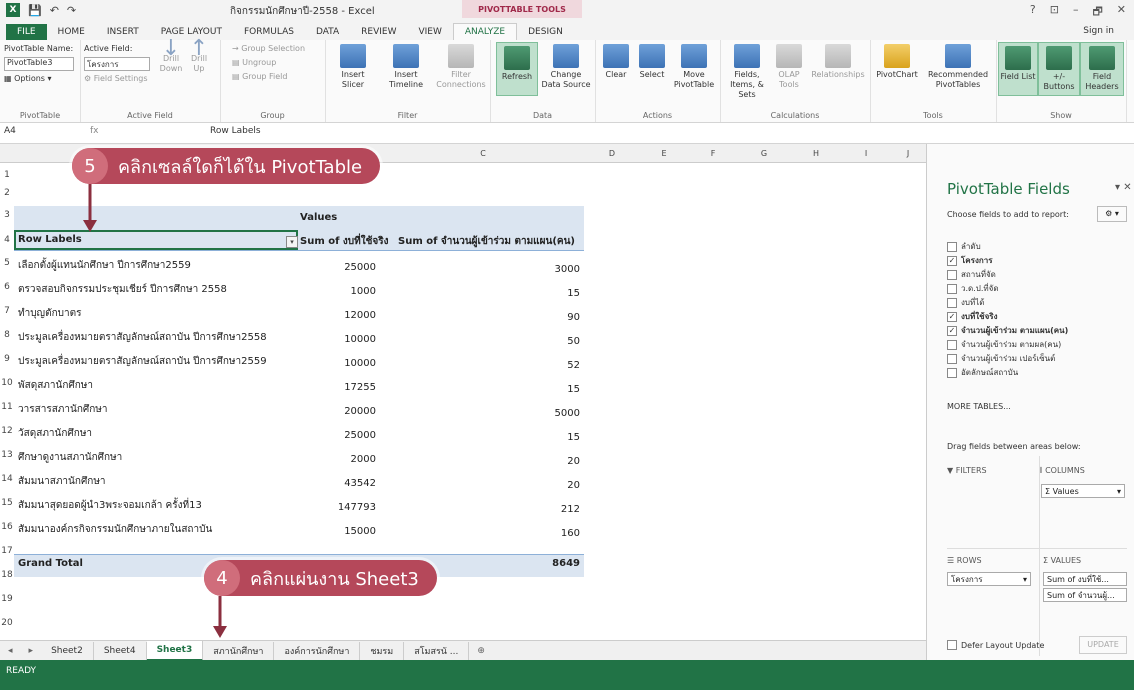 The height and width of the screenshot is (690, 1134). I want to click on defer-layout-checkbox: Defer Layout Update, so click(995, 645).